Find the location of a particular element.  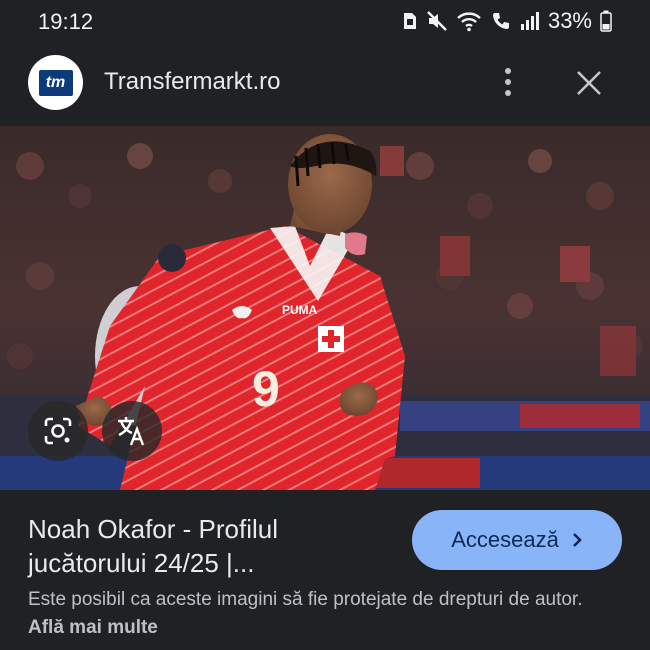

close-button is located at coordinates (589, 83).